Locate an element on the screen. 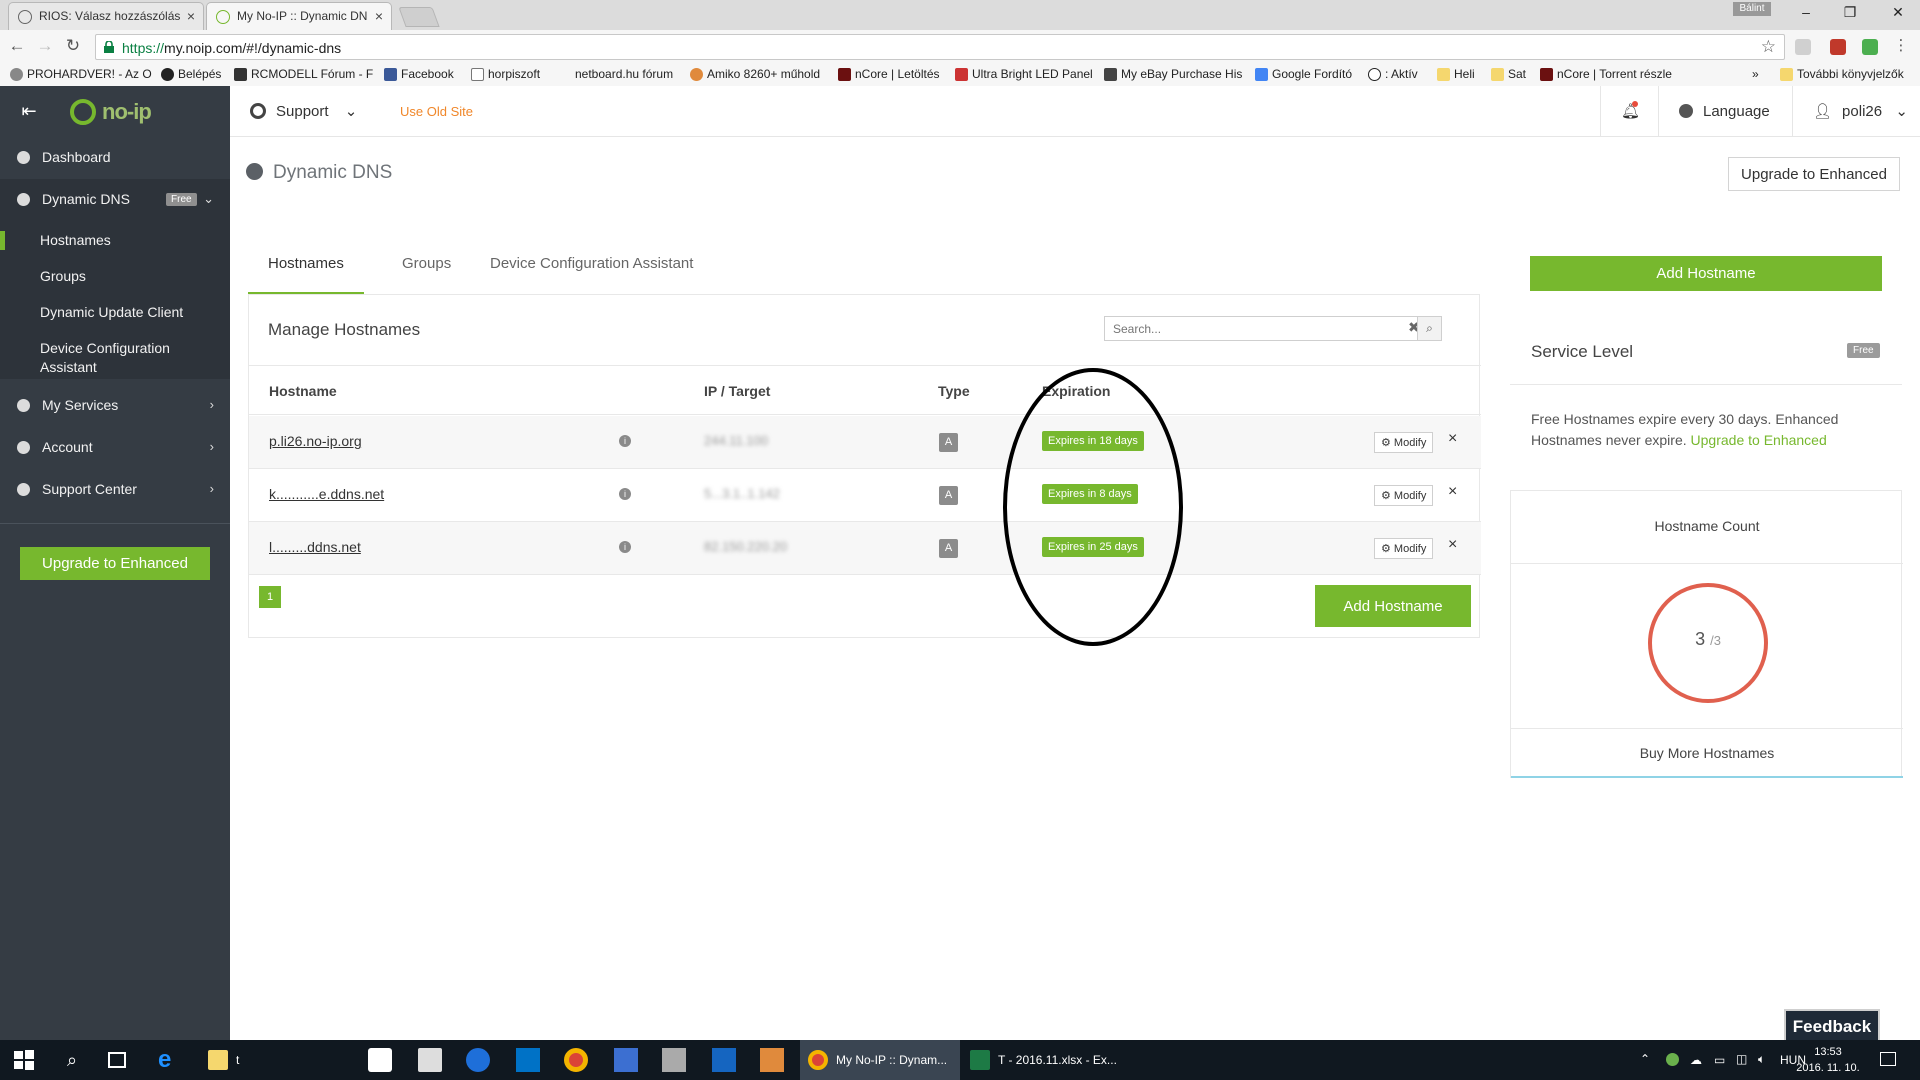 Image resolution: width=1920 pixels, height=1080 pixels. bookmark-star-icon: ☆ is located at coordinates (1768, 47).